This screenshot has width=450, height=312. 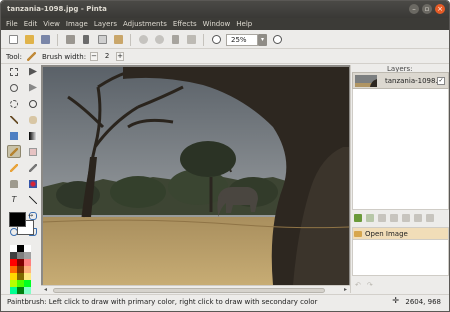 What do you see at coordinates (33, 151) in the screenshot?
I see `eraser-icon` at bounding box center [33, 151].